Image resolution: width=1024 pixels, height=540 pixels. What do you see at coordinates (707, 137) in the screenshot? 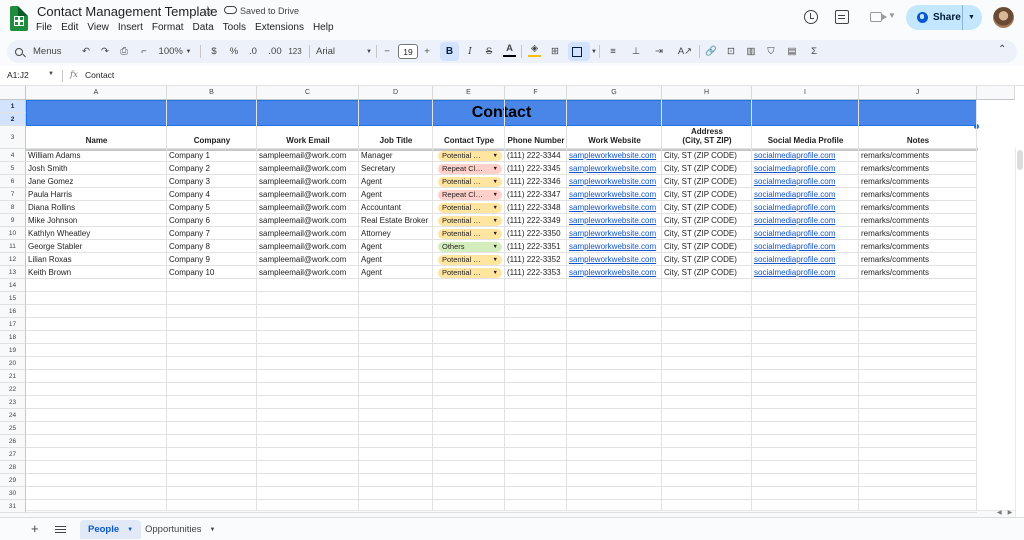
I see `column-title-8: Address (City, ST ZIP)` at bounding box center [707, 137].